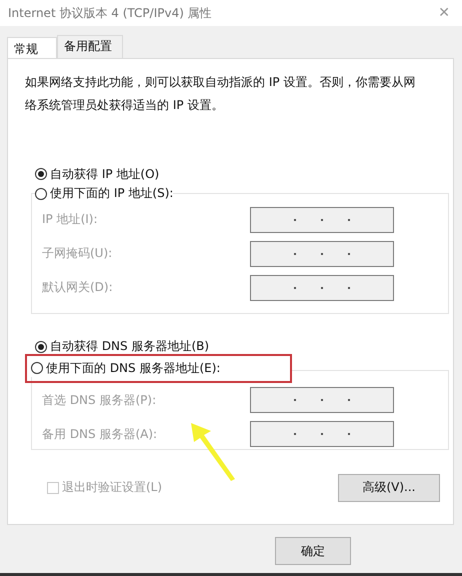 The image size is (462, 576). What do you see at coordinates (105, 174) in the screenshot?
I see `radio-label: 自动获得 IP 地址(O)` at bounding box center [105, 174].